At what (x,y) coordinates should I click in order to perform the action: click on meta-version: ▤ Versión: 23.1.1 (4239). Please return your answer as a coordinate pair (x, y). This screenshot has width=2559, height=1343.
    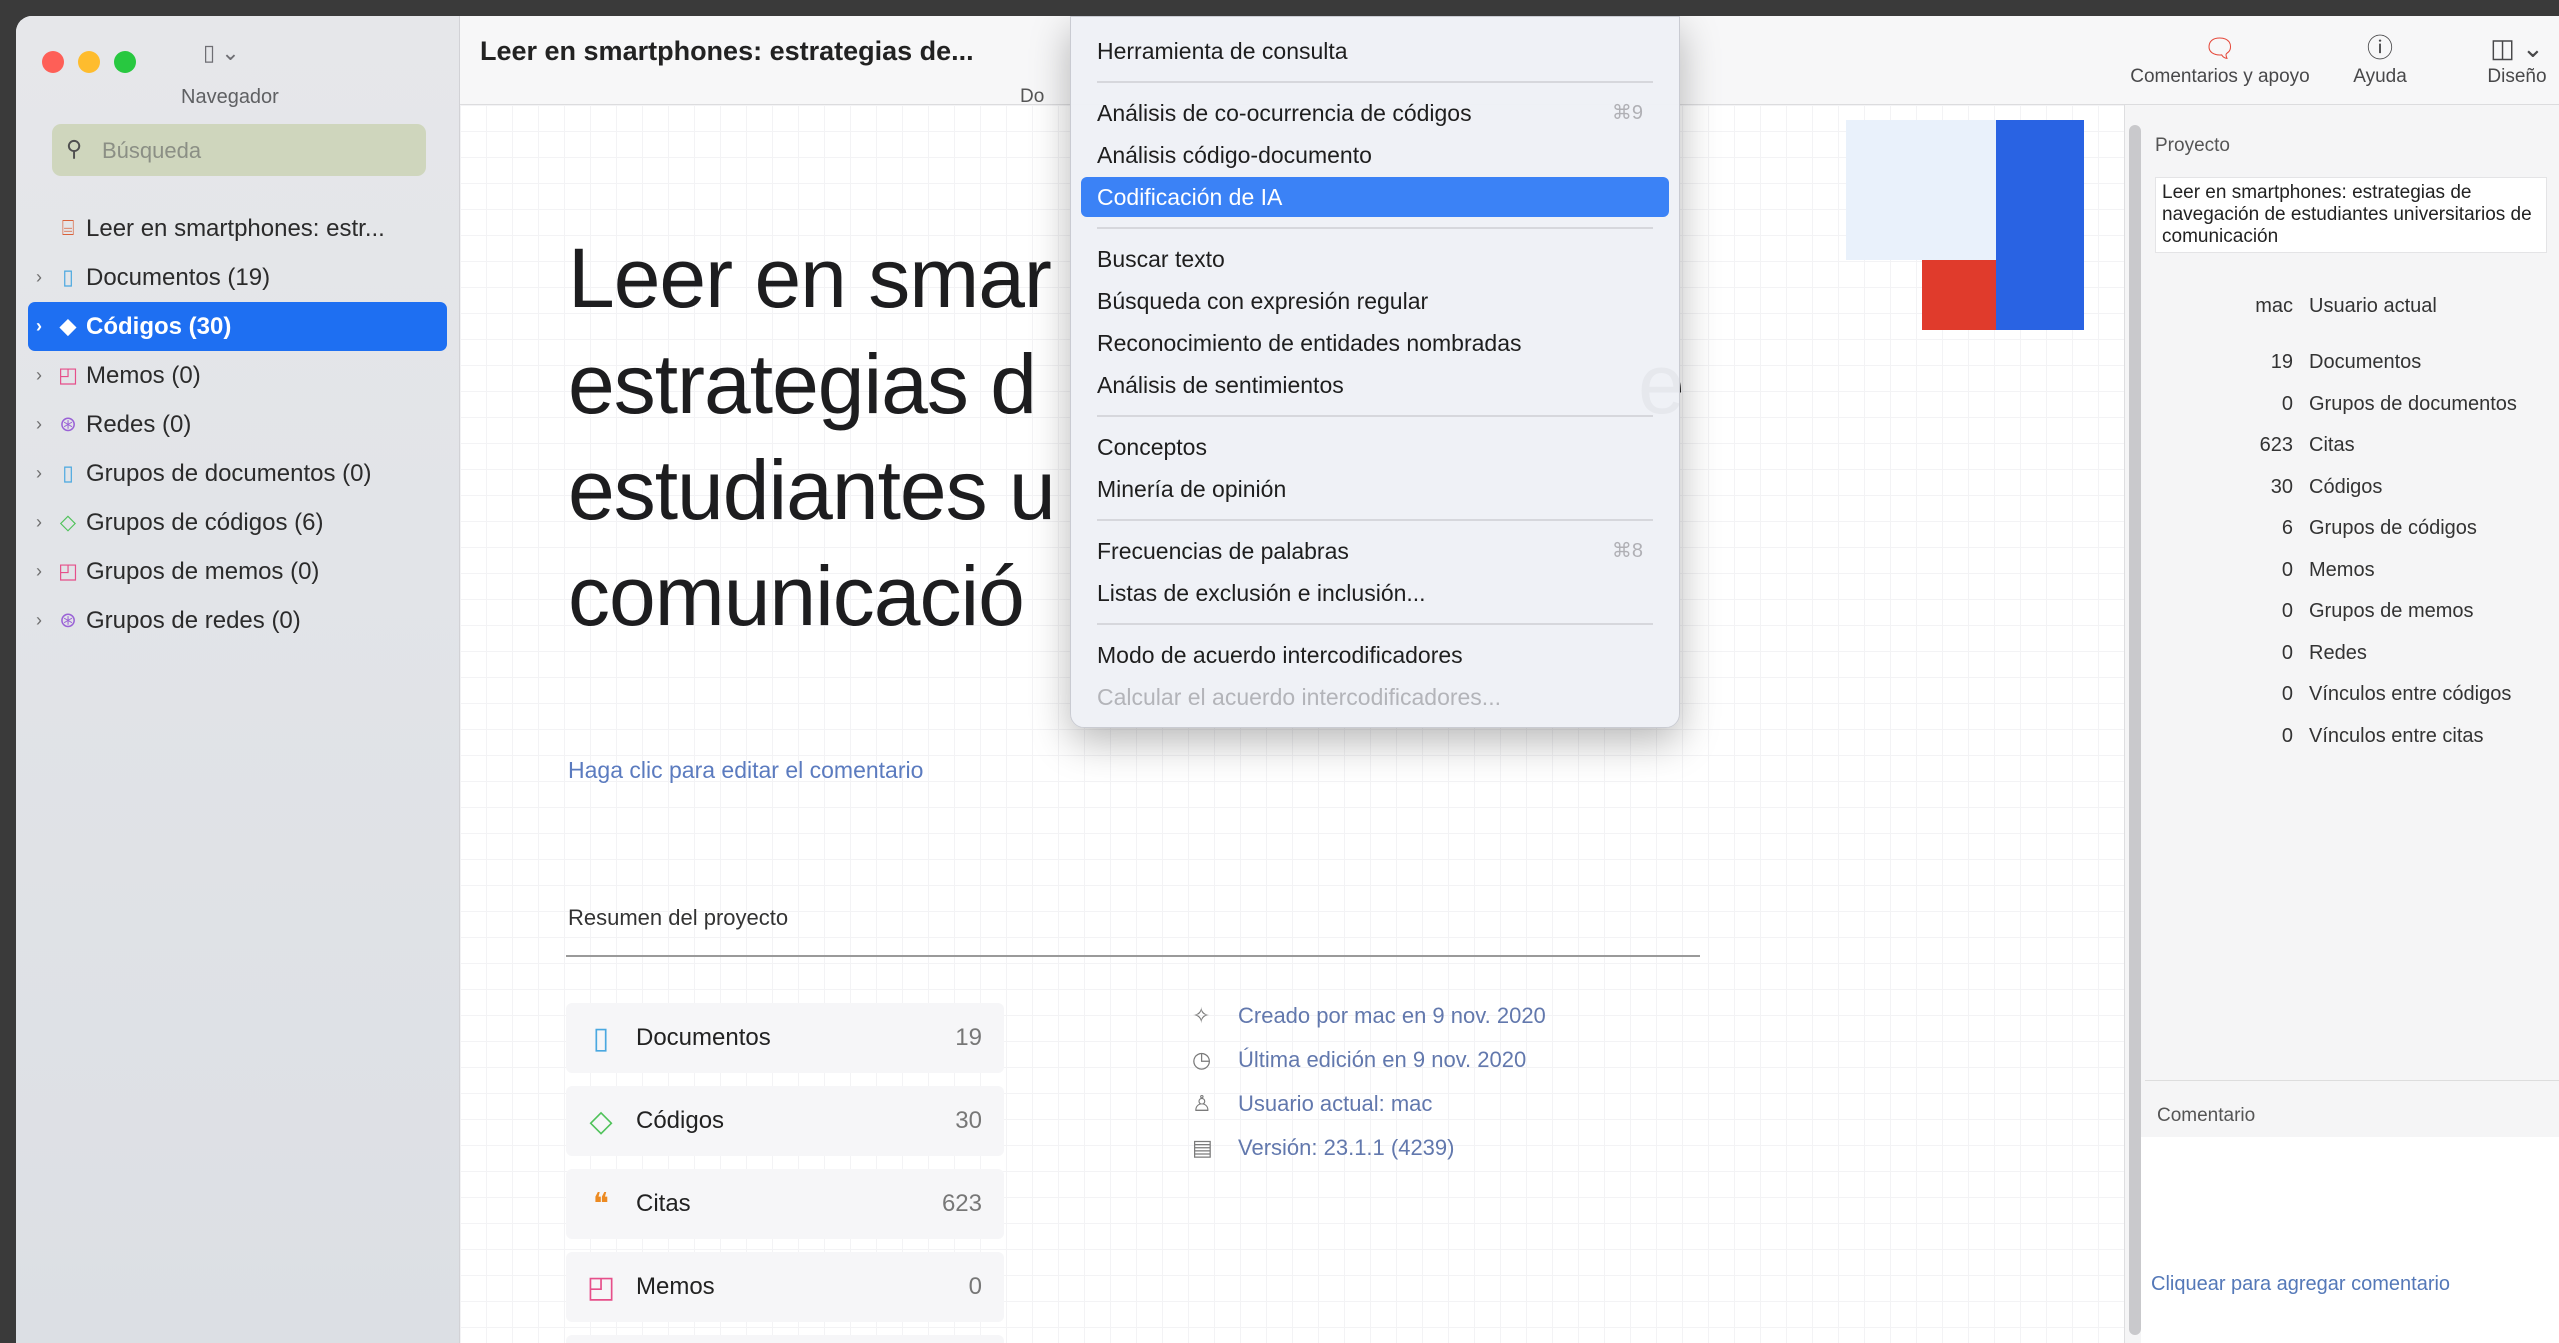
    Looking at the image, I should click on (1323, 1148).